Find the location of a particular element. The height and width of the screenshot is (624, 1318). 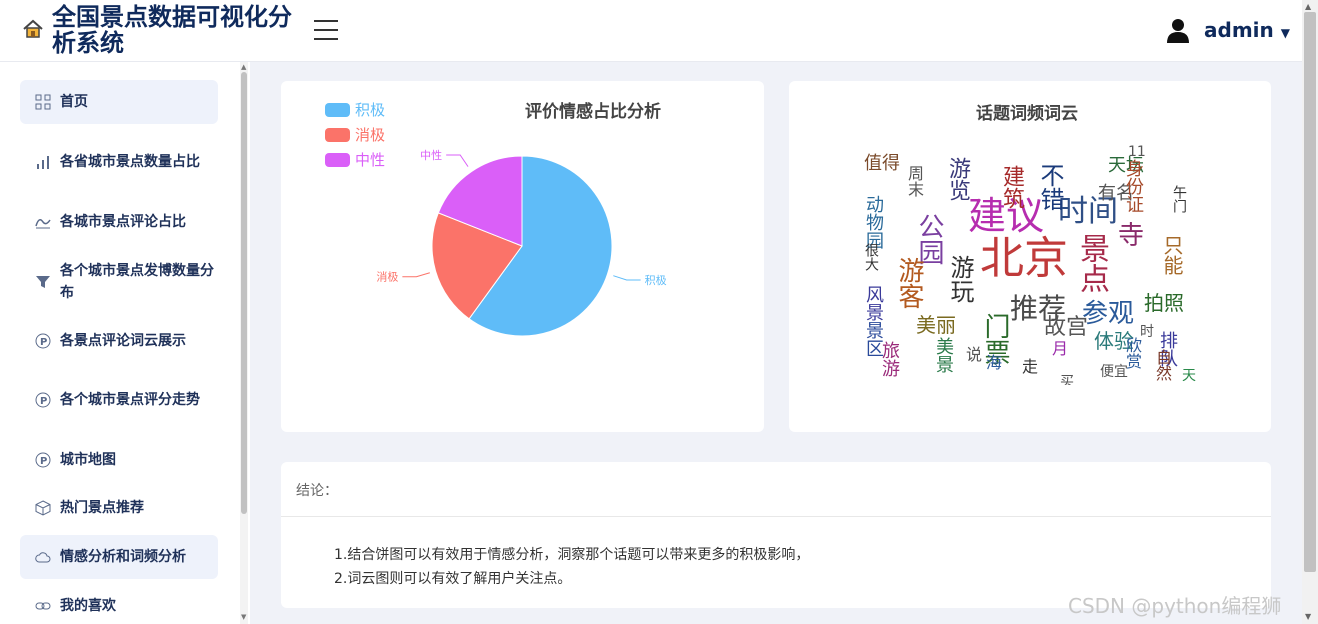

sidebar-item-rating-trend: P 各个城市景点评分走势 is located at coordinates (119, 400).